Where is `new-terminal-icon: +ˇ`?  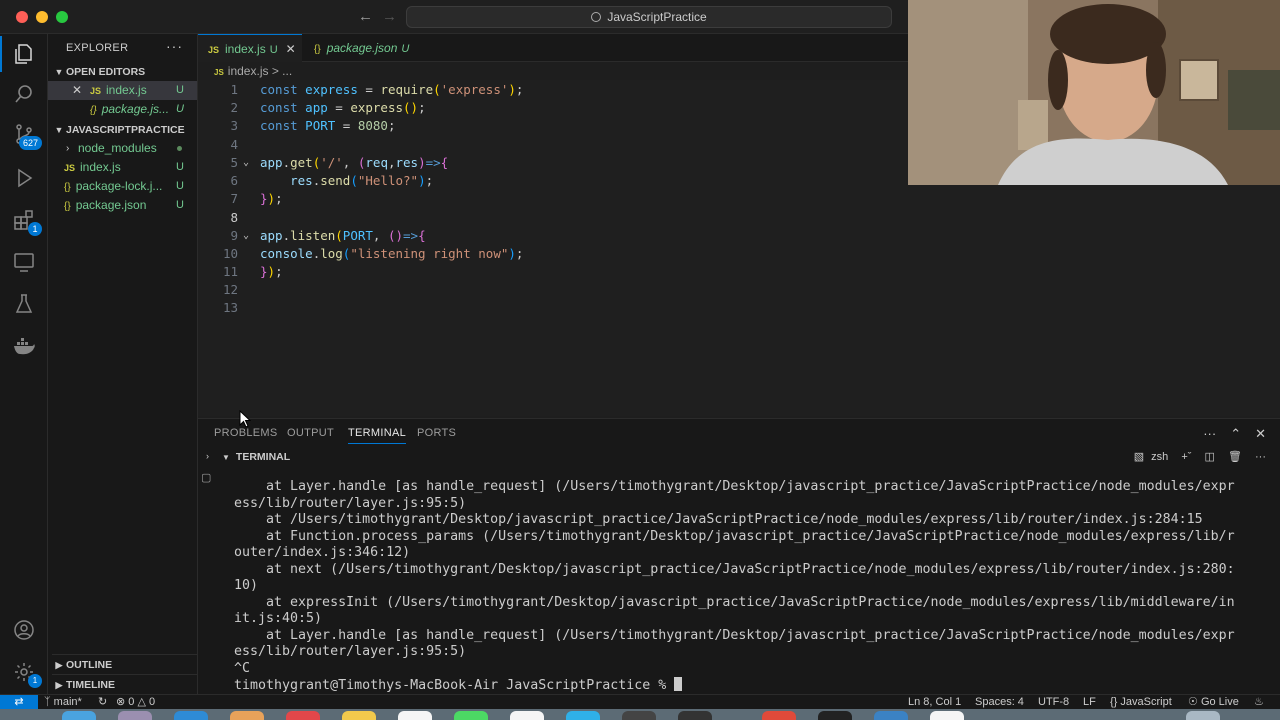 new-terminal-icon: +ˇ is located at coordinates (1186, 457).